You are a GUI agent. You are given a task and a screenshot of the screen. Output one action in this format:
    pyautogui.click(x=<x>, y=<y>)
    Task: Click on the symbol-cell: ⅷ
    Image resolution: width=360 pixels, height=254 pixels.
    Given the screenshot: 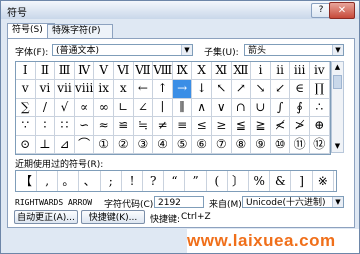 What is the action you would take?
    pyautogui.click(x=84, y=89)
    